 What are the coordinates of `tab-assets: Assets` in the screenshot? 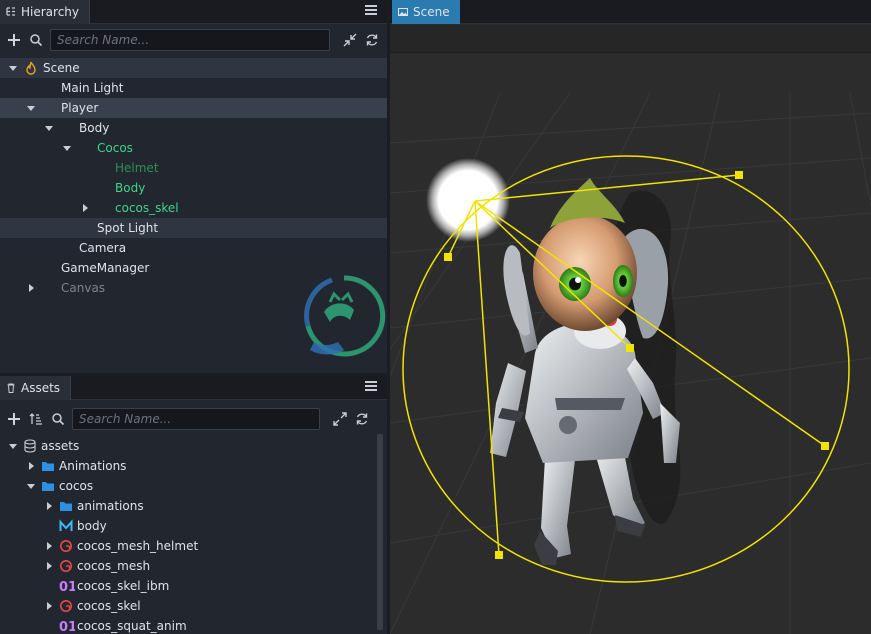 It's located at (36, 388).